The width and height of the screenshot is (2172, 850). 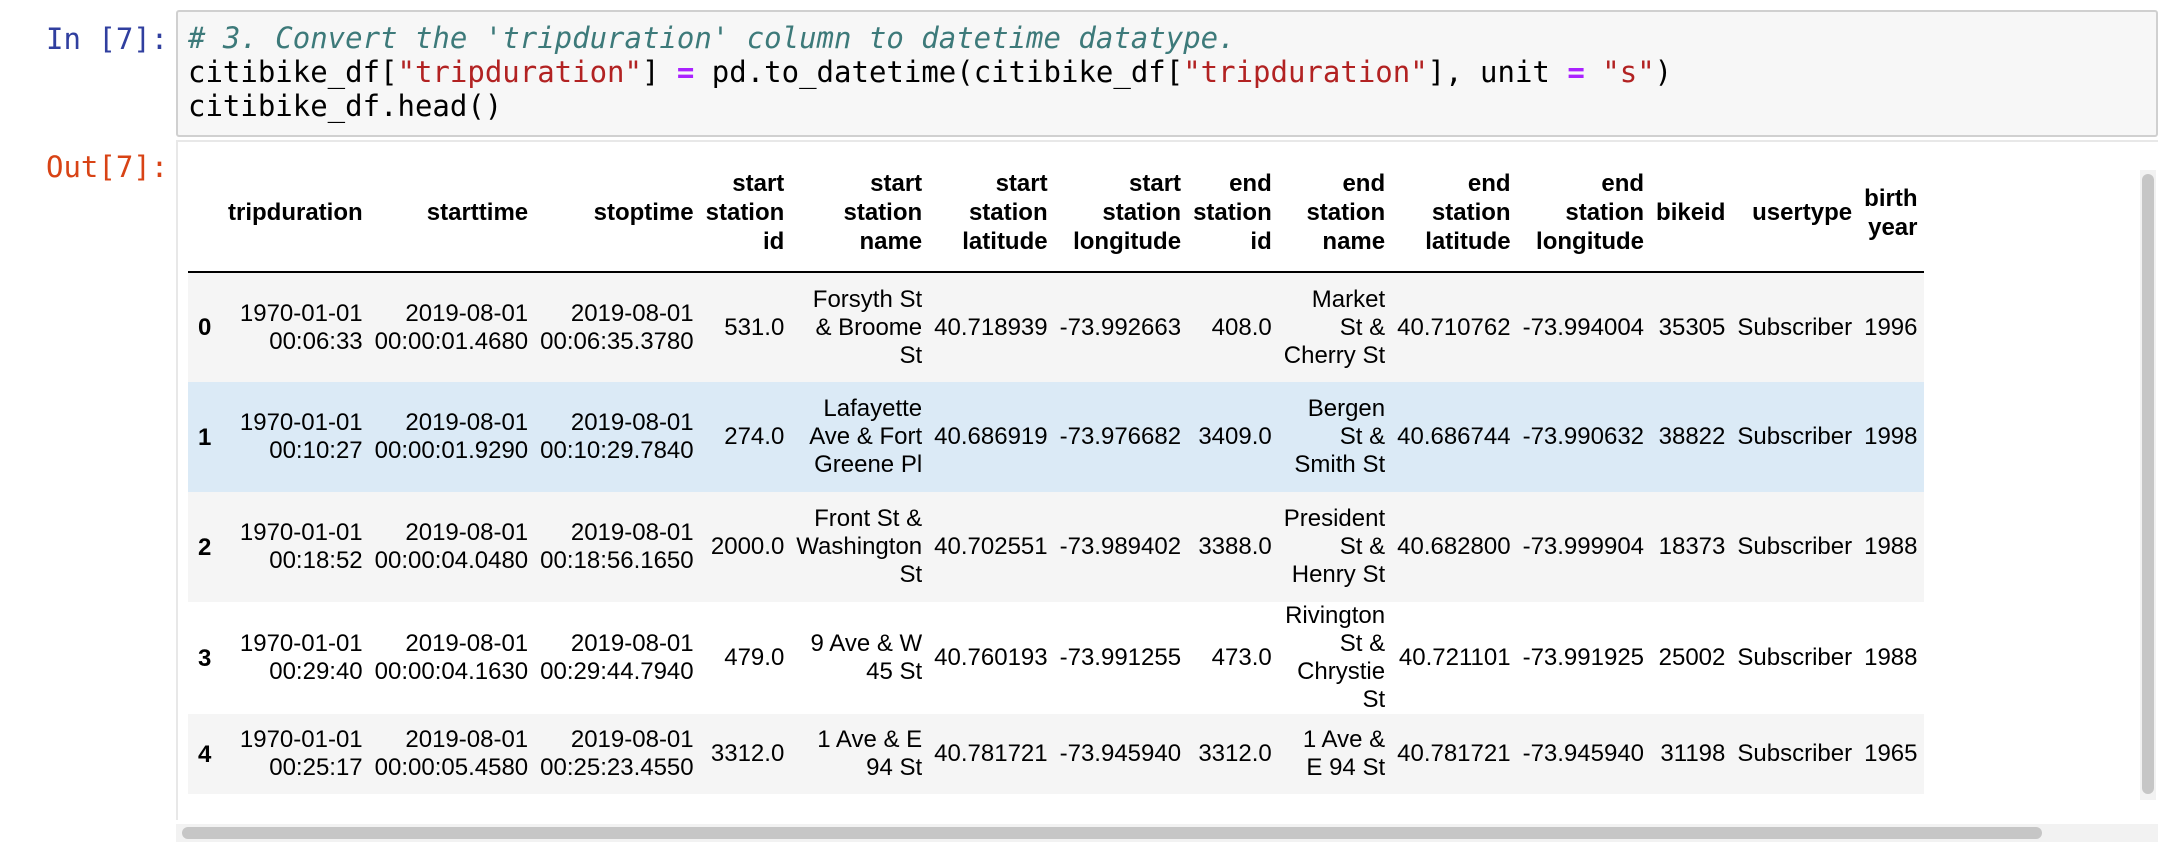 What do you see at coordinates (1692, 546) in the screenshot?
I see `cell-bikeid: 18373` at bounding box center [1692, 546].